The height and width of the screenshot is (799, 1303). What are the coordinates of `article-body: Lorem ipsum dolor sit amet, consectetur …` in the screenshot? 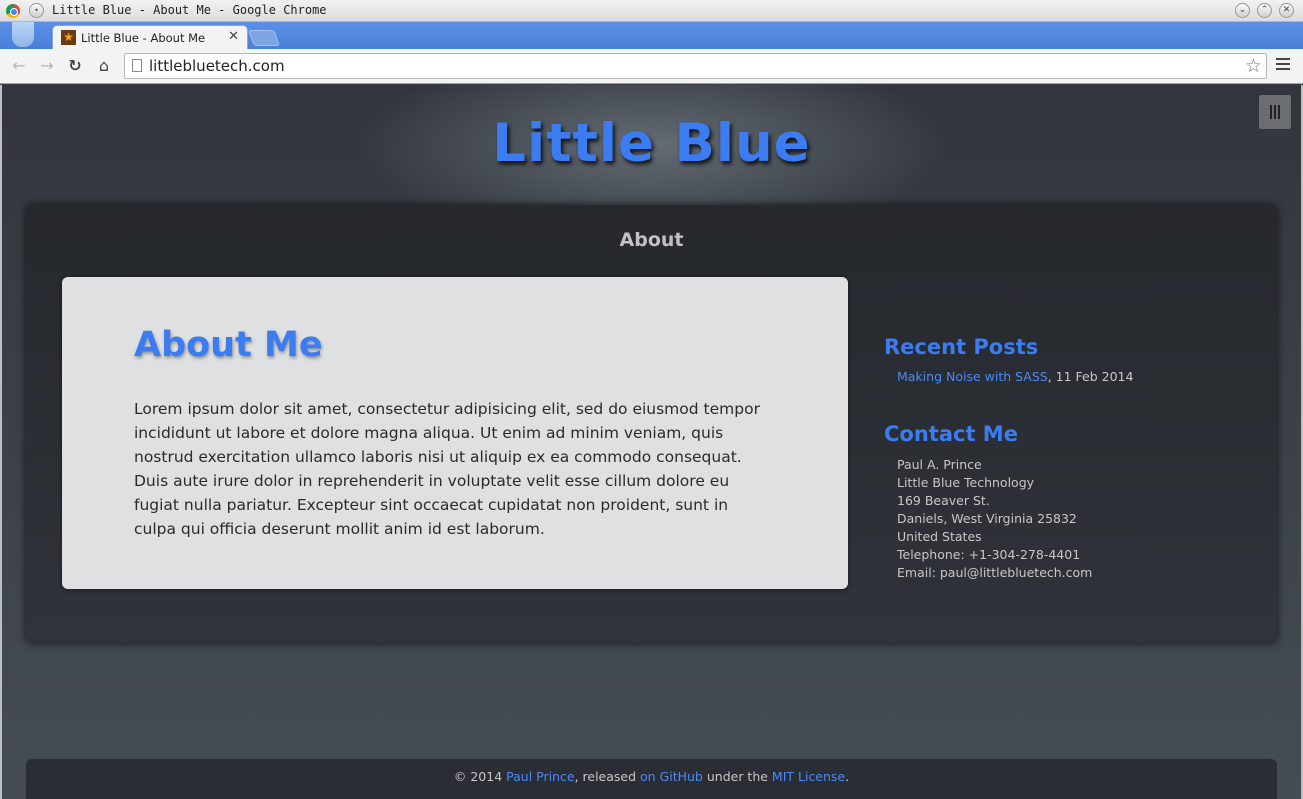 It's located at (447, 469).